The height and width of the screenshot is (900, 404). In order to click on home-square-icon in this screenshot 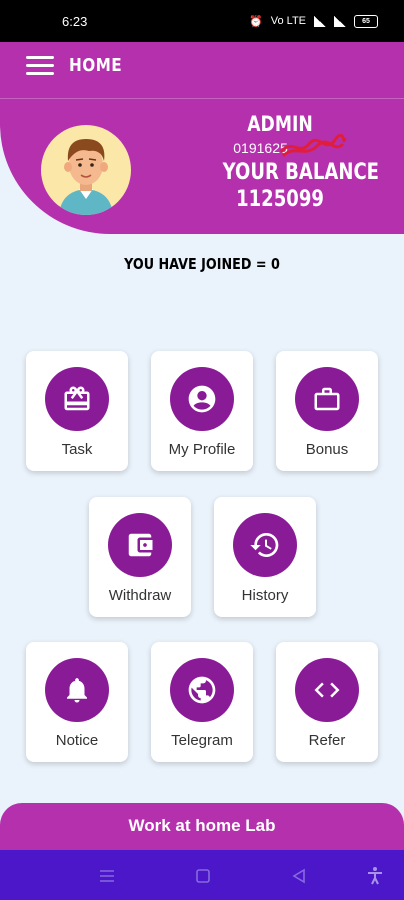, I will do `click(203, 876)`.